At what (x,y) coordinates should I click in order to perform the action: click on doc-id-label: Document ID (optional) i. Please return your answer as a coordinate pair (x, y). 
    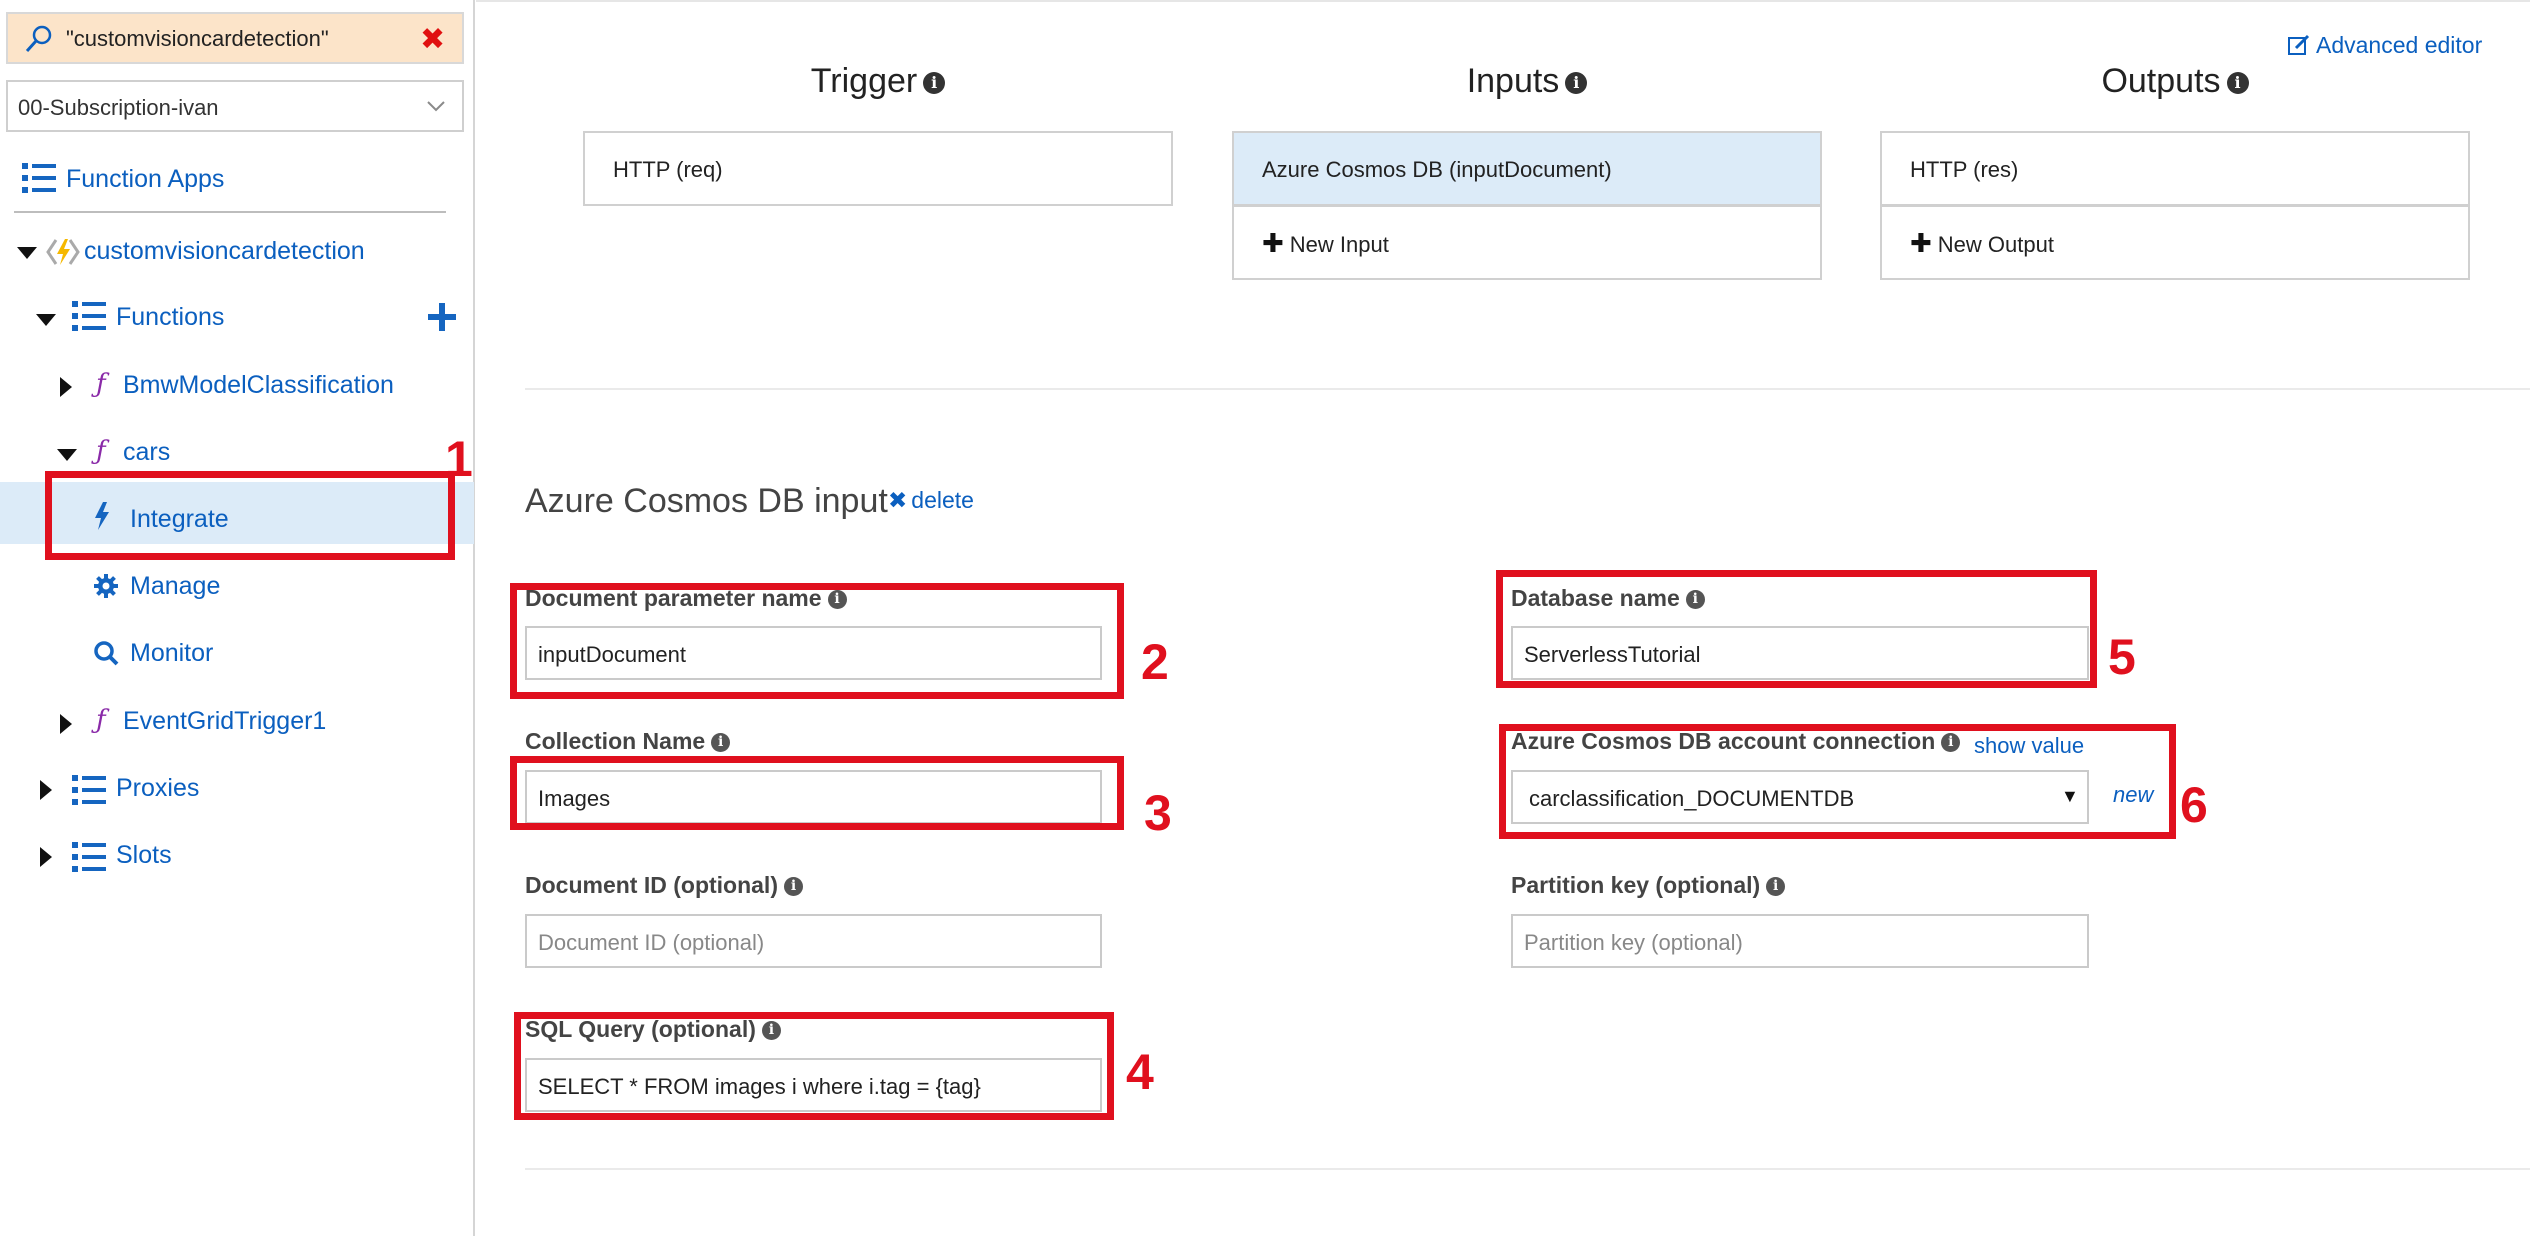
    Looking at the image, I should click on (664, 885).